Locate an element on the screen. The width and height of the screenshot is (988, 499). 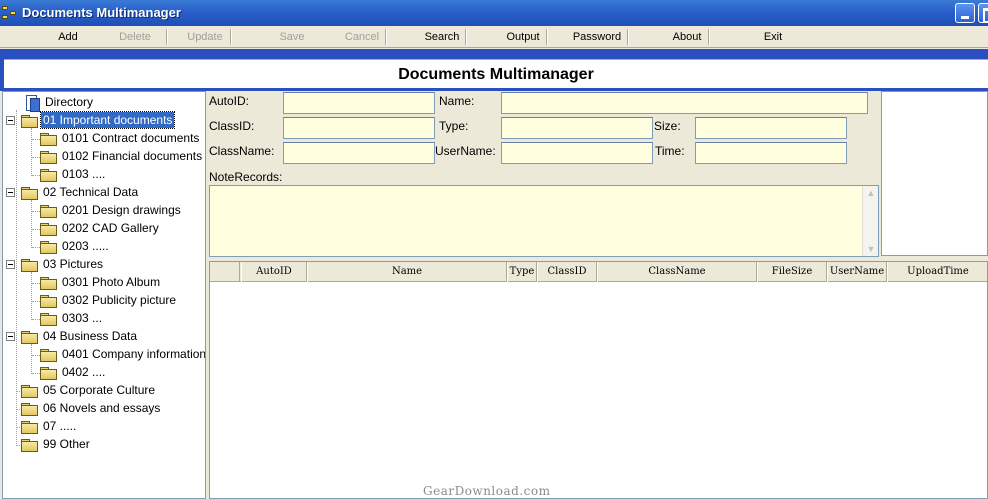
name-label: Name: is located at coordinates (457, 101).